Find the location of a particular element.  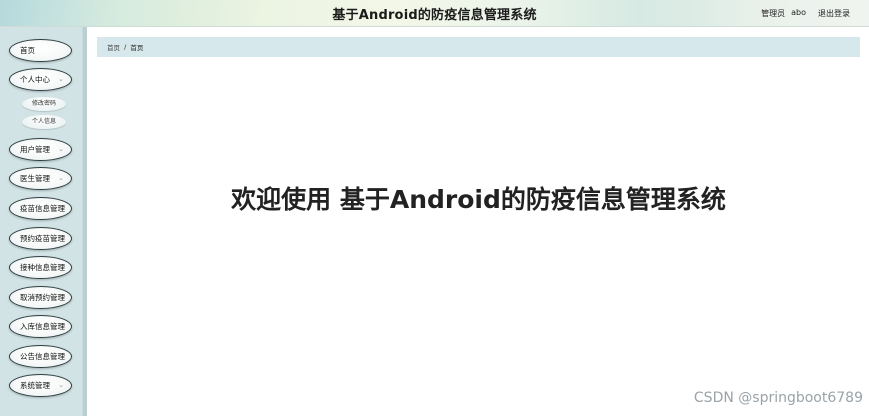

sidebar-divider is located at coordinates (84, 221).